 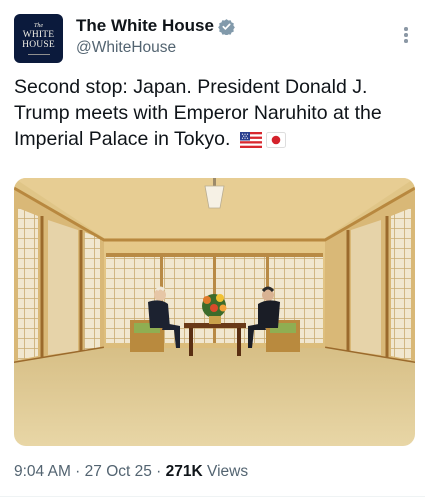 What do you see at coordinates (126, 48) in the screenshot?
I see `handle: @WhiteHouse` at bounding box center [126, 48].